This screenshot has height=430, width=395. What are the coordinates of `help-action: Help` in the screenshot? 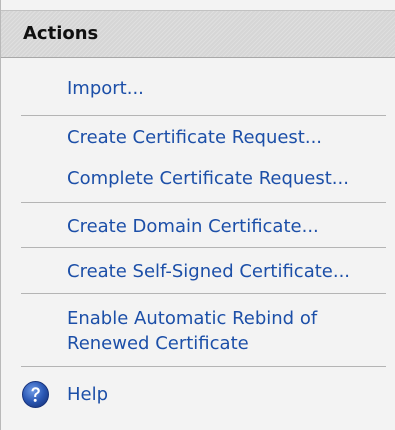 It's located at (91, 395).